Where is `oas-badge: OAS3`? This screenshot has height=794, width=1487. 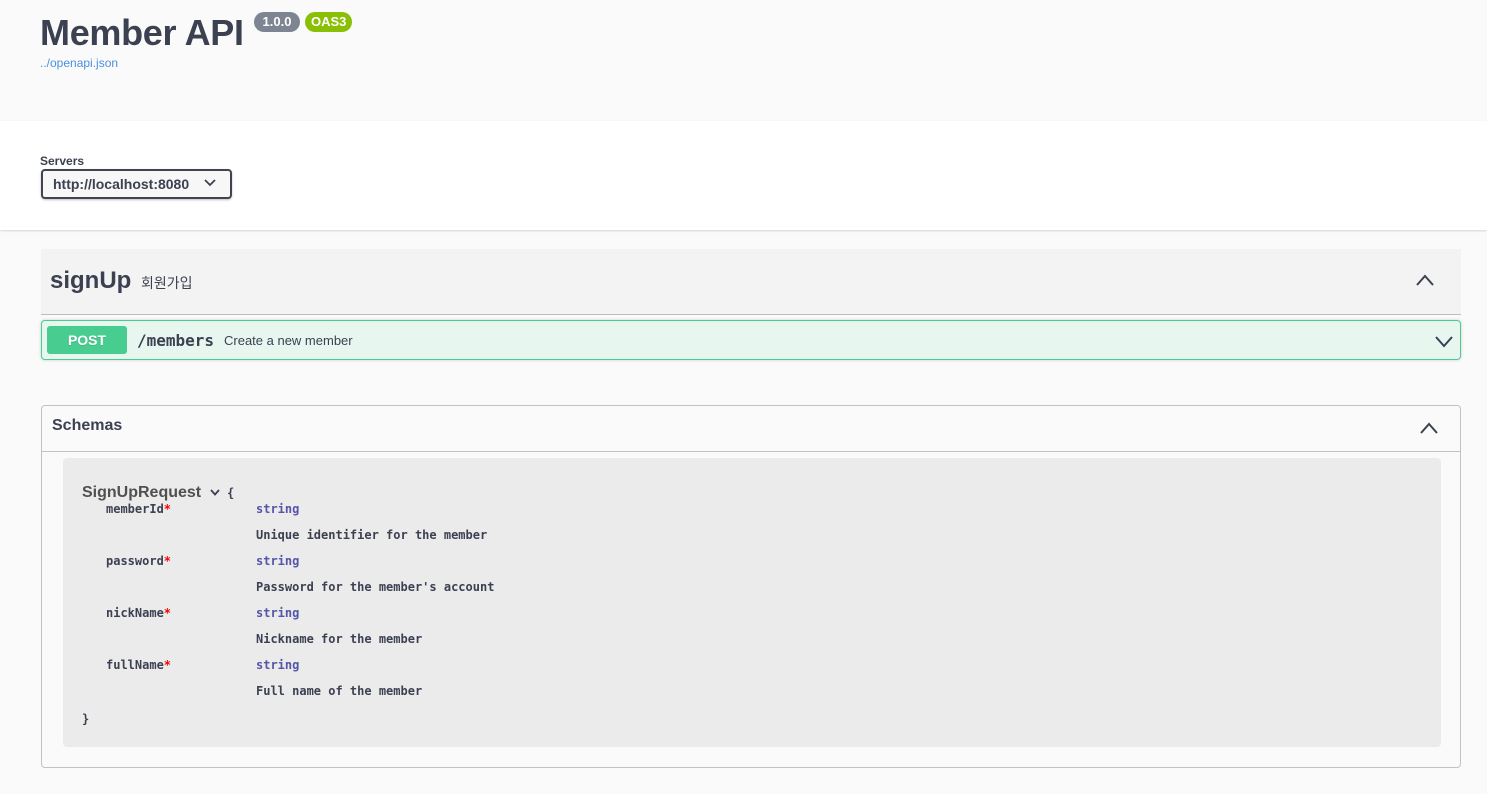
oas-badge: OAS3 is located at coordinates (328, 22).